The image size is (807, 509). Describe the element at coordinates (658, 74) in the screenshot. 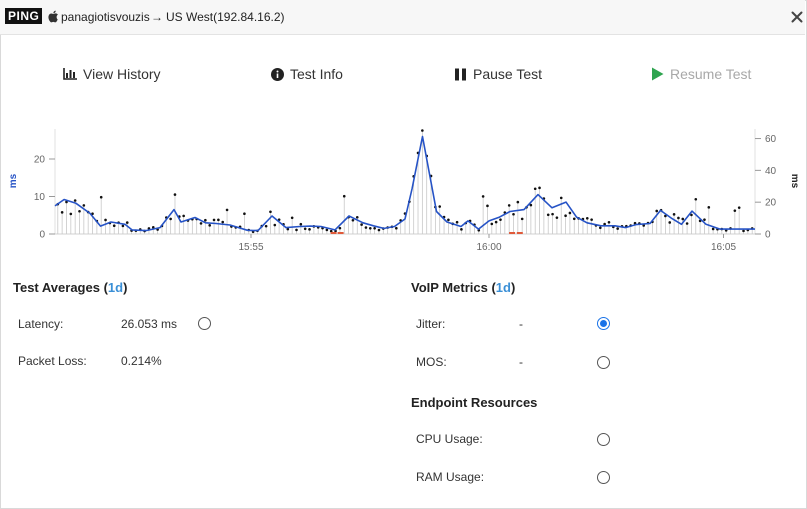

I see `play-icon` at that location.